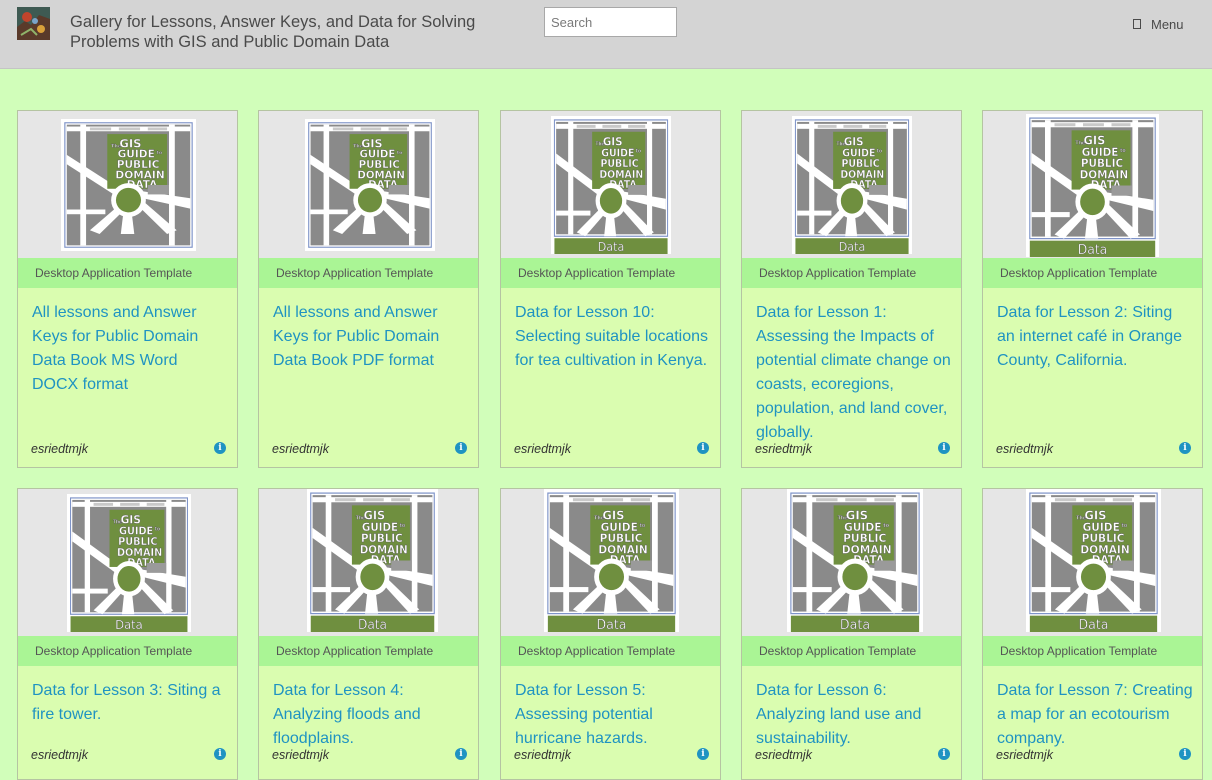  I want to click on gallery-logo-icon, so click(33, 23).